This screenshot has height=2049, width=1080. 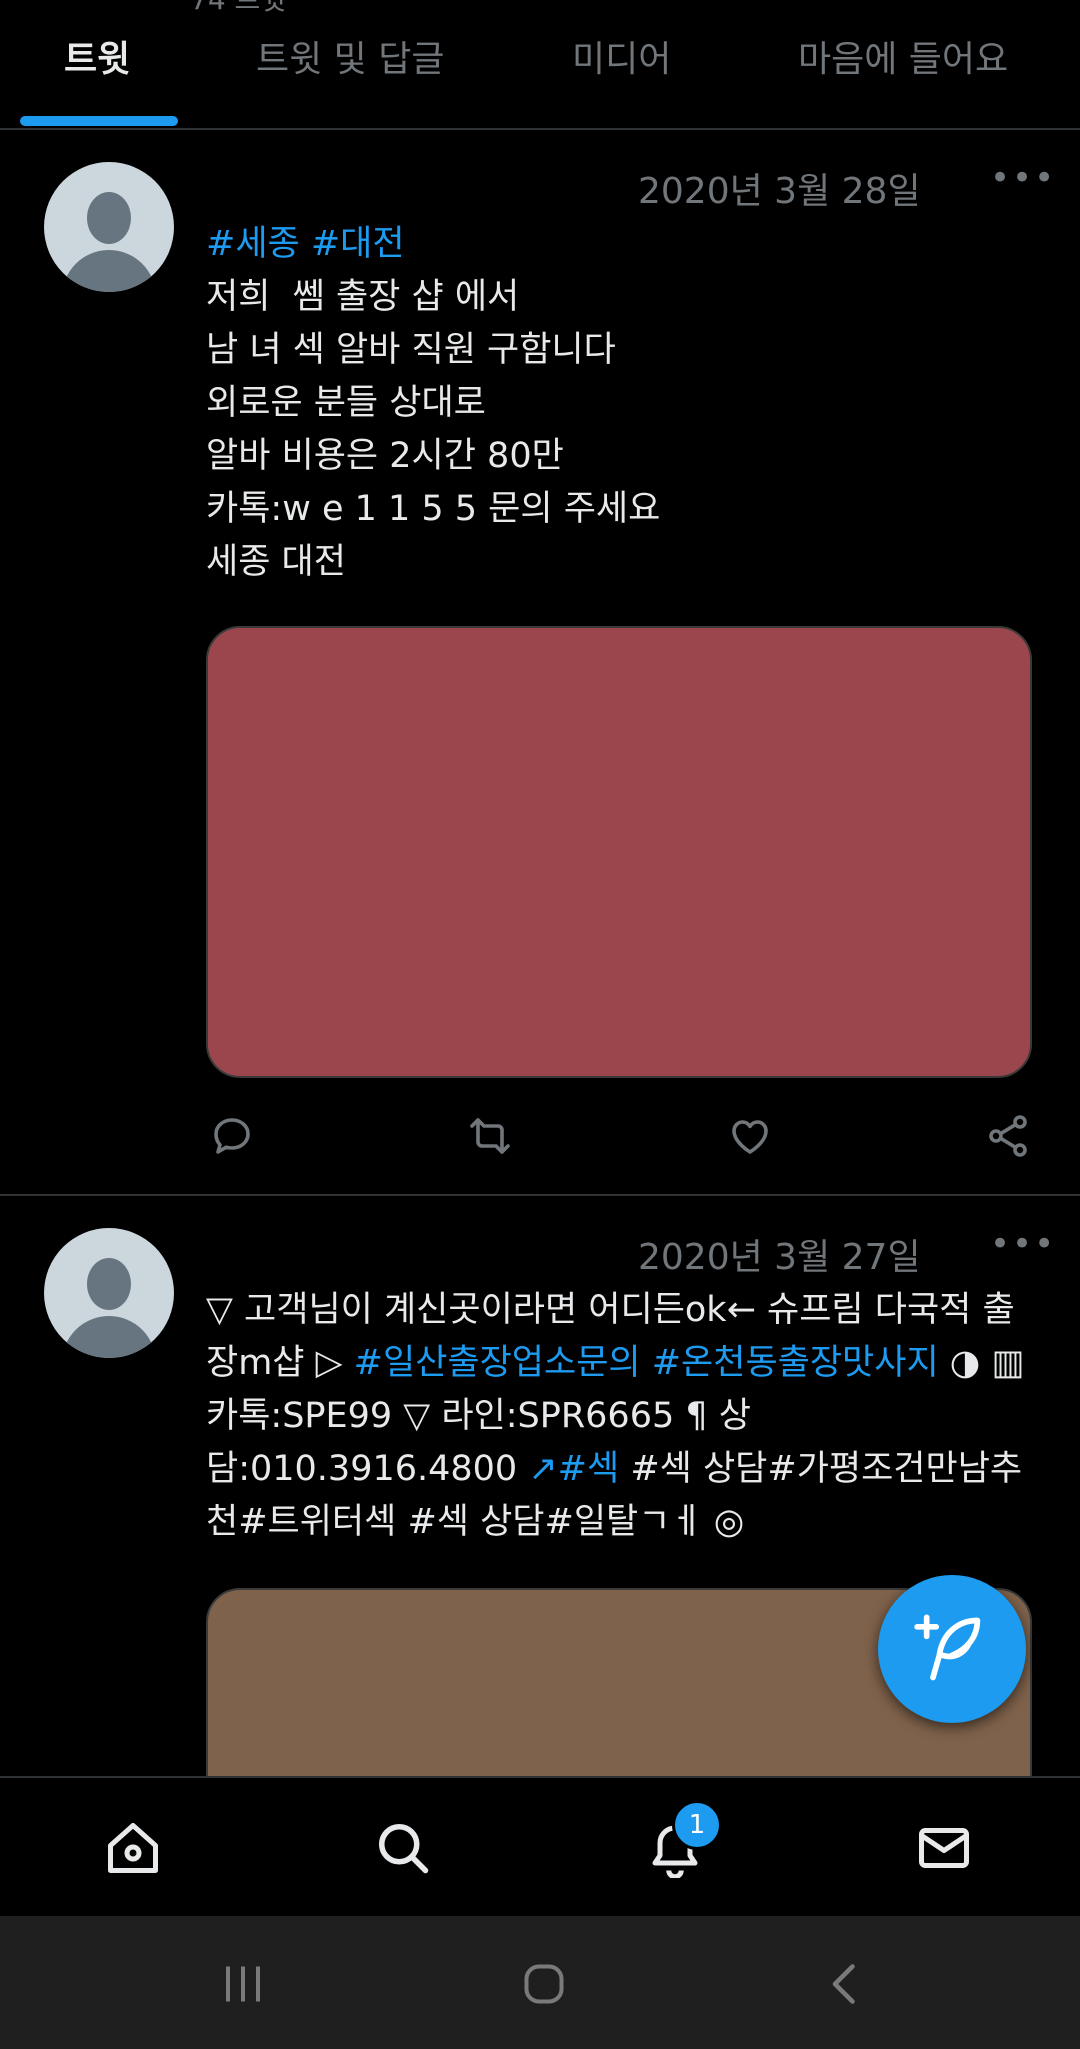 What do you see at coordinates (779, 191) in the screenshot?
I see `tweet-date: 2020년 3월 28일` at bounding box center [779, 191].